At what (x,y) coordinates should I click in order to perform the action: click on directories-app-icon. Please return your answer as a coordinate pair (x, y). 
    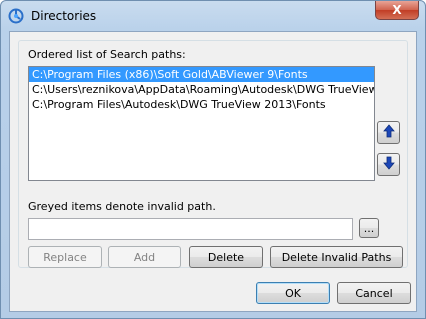
    Looking at the image, I should click on (16, 16).